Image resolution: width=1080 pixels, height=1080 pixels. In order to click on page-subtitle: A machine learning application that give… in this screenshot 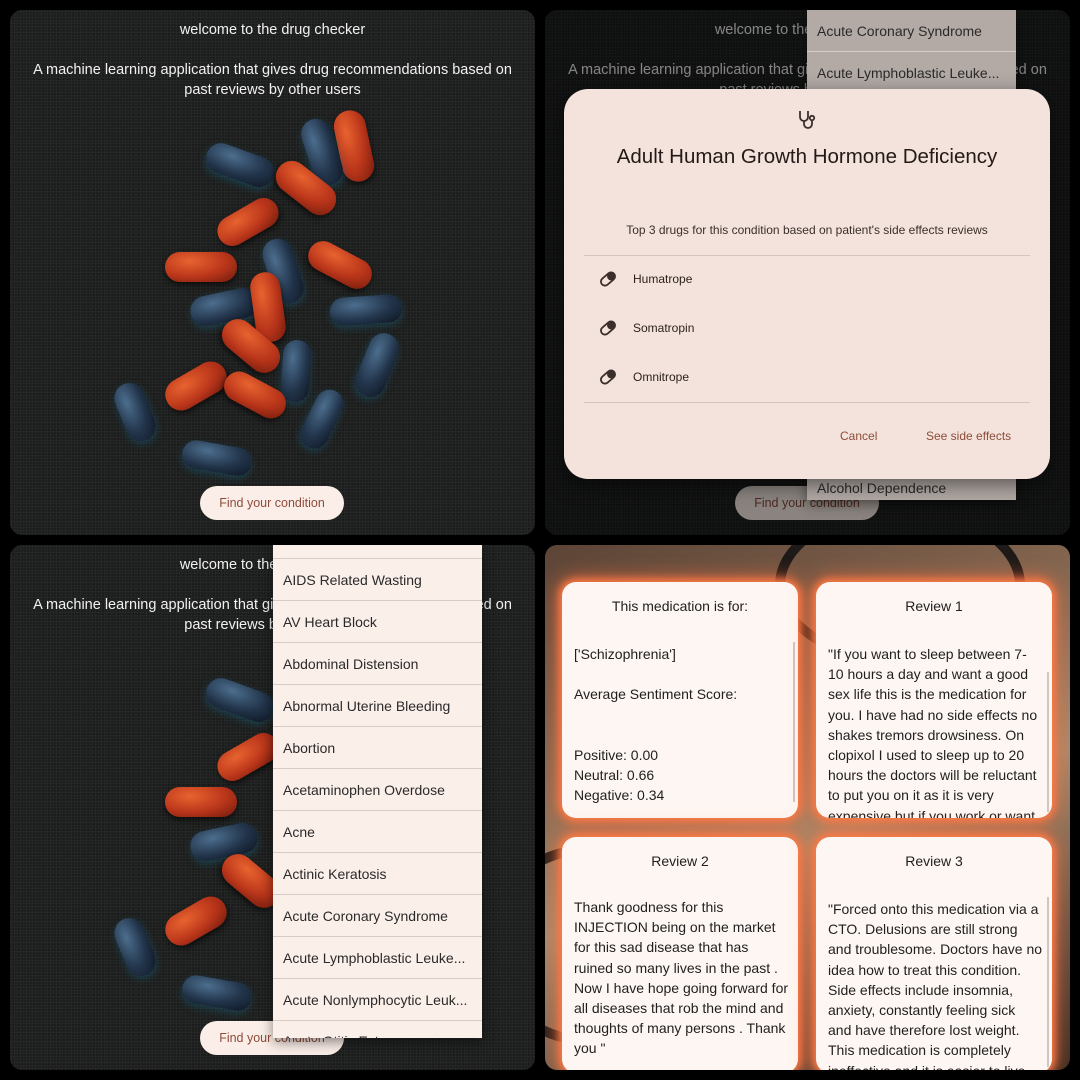, I will do `click(272, 80)`.